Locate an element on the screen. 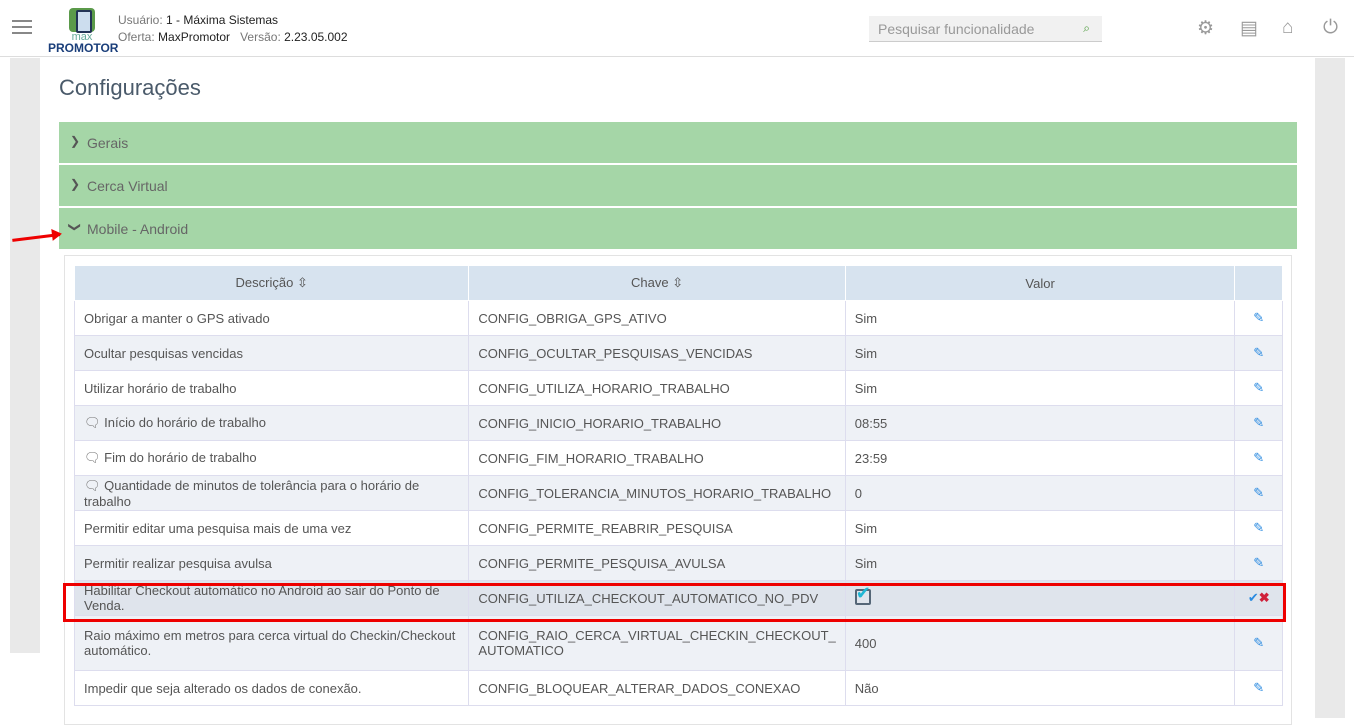 Image resolution: width=1354 pixels, height=725 pixels. search-input: Pesquisar funcionalidade ⌕ is located at coordinates (985, 29).